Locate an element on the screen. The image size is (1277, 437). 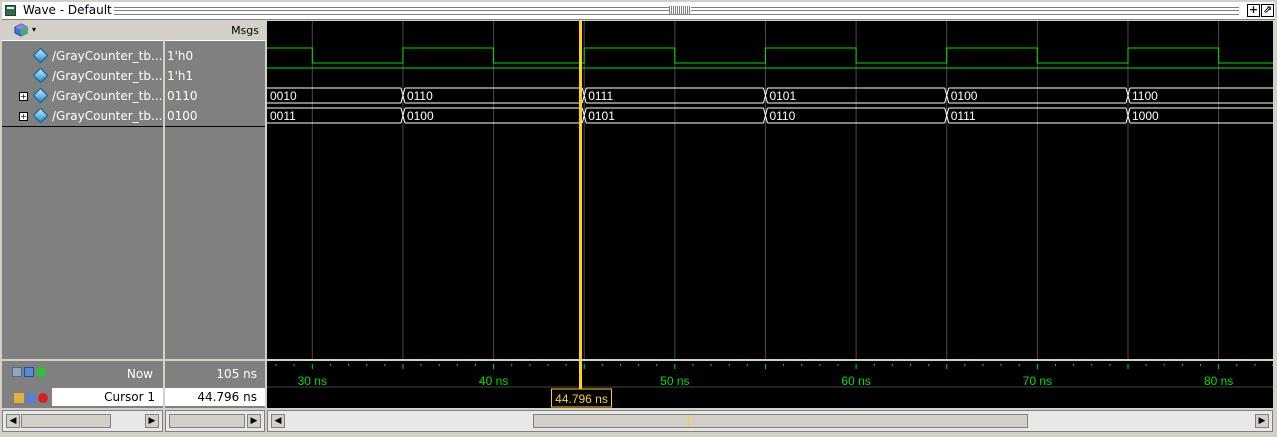
clk-waveform is located at coordinates (770, 55).